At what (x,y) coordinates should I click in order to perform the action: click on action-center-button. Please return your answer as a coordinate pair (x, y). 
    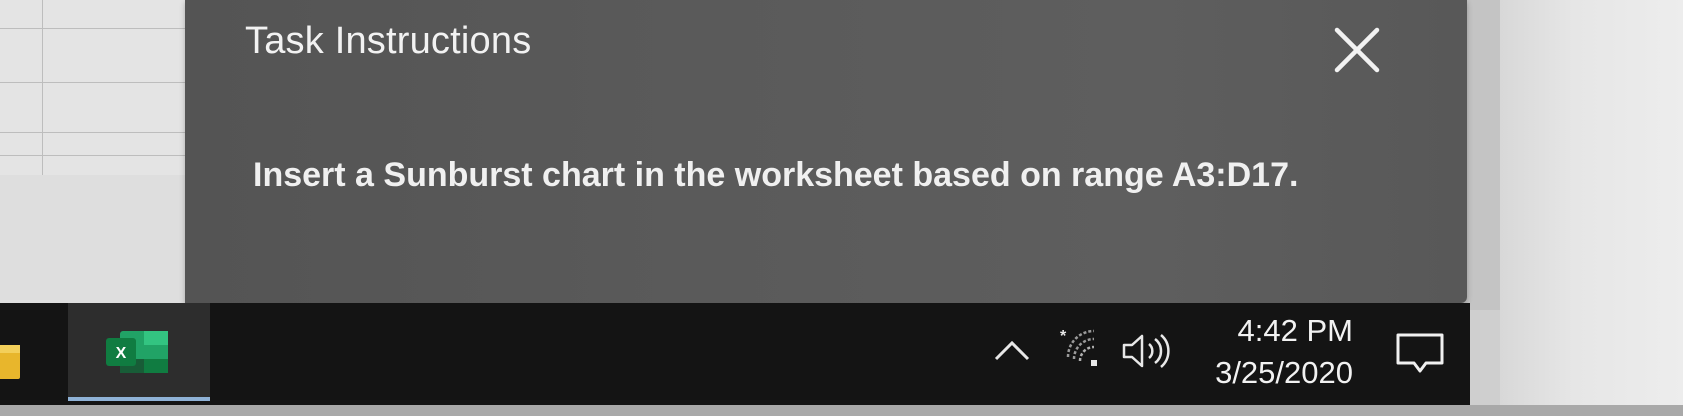
    Looking at the image, I should click on (1420, 354).